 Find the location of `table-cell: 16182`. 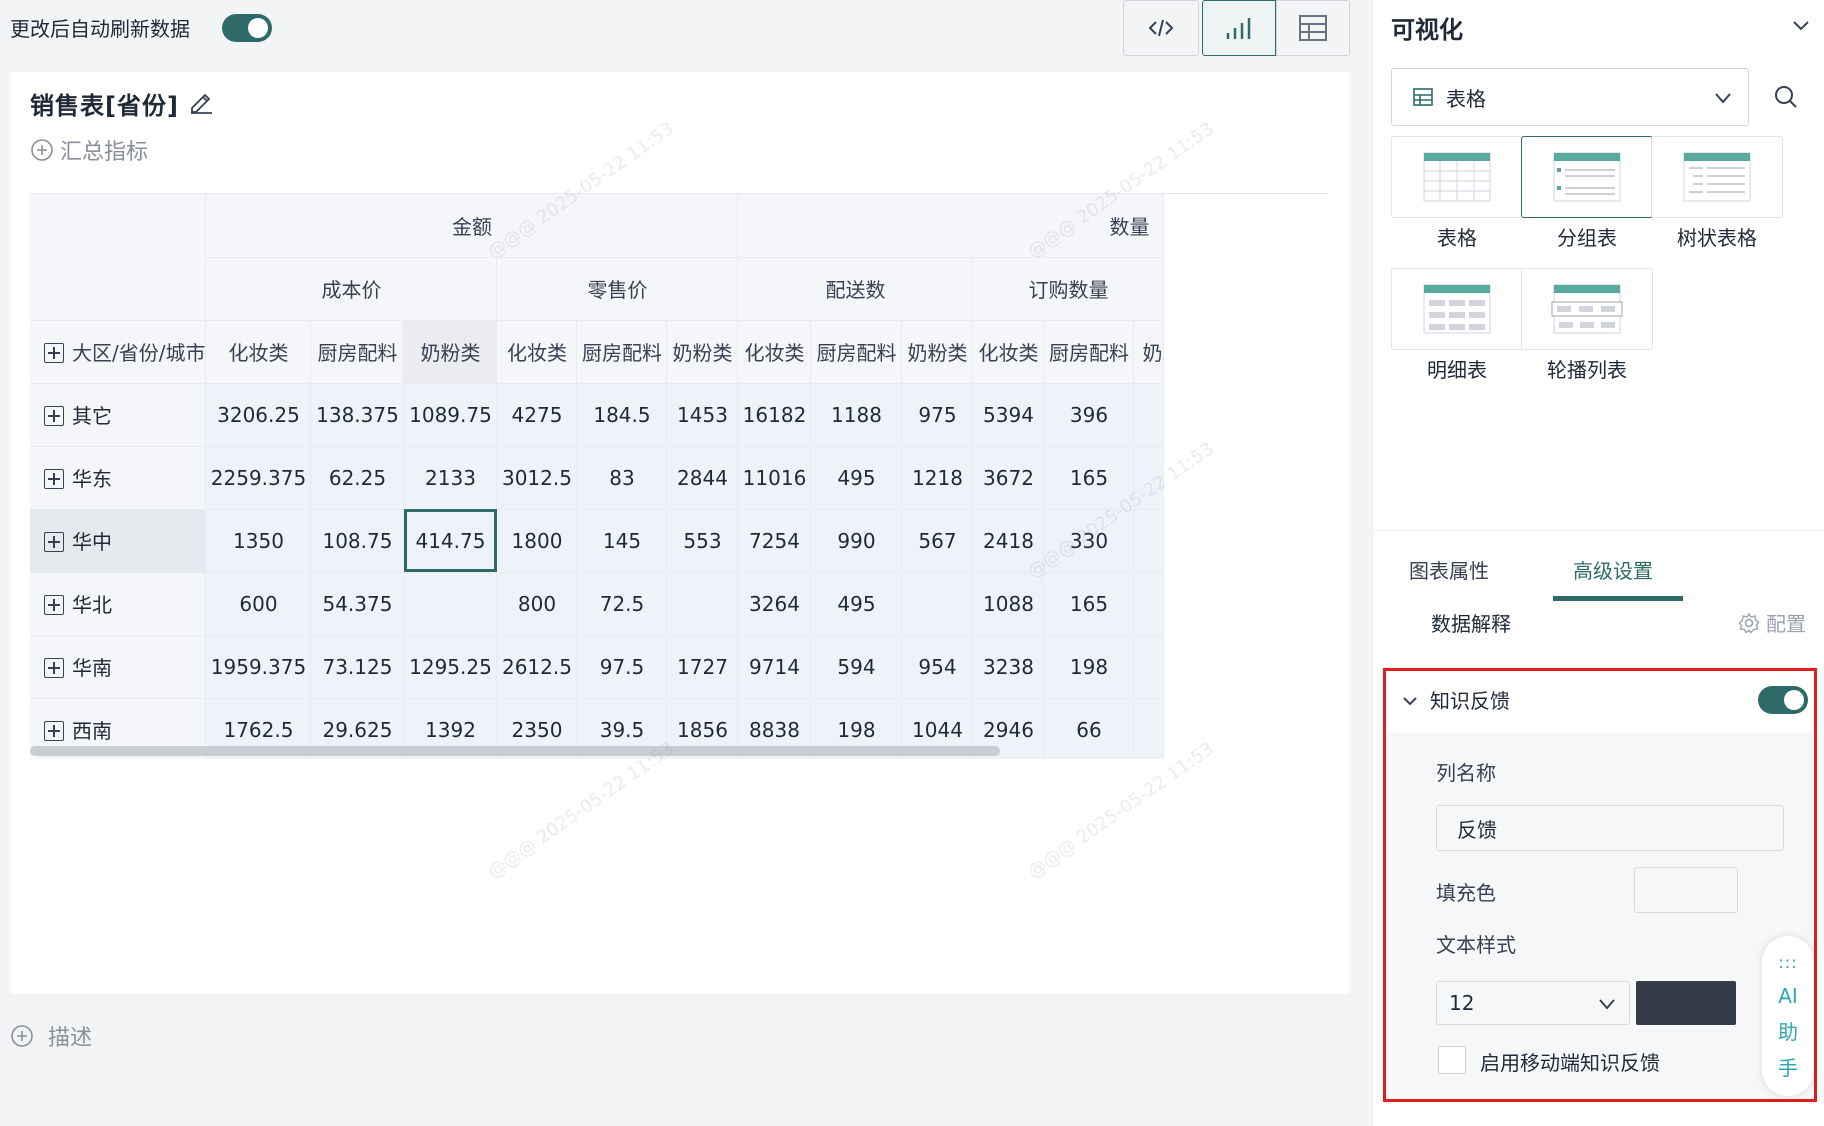

table-cell: 16182 is located at coordinates (774, 415).